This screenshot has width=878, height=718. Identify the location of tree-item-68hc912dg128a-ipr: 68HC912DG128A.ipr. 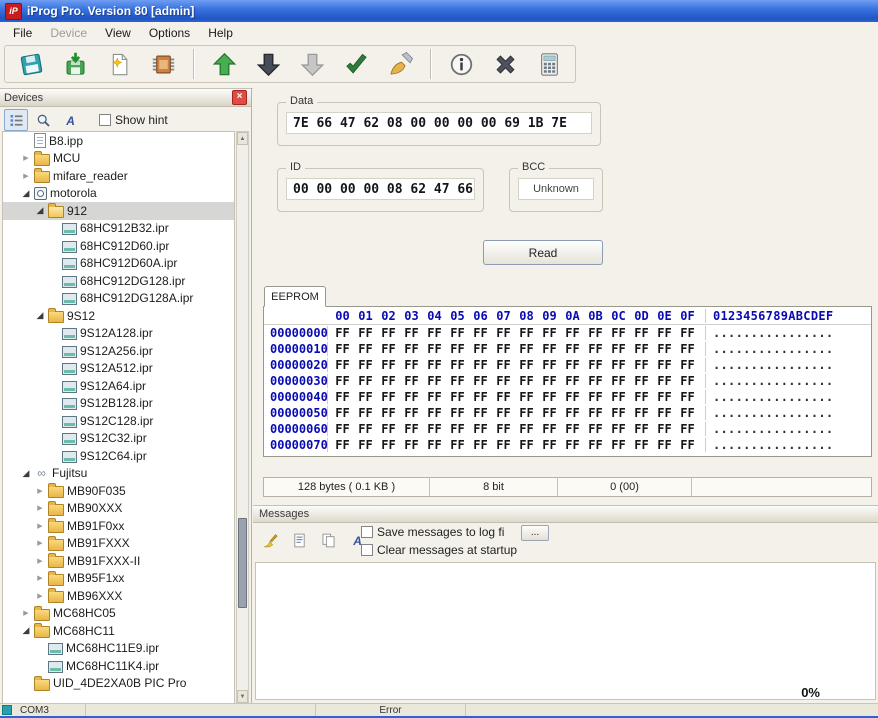
(118, 299).